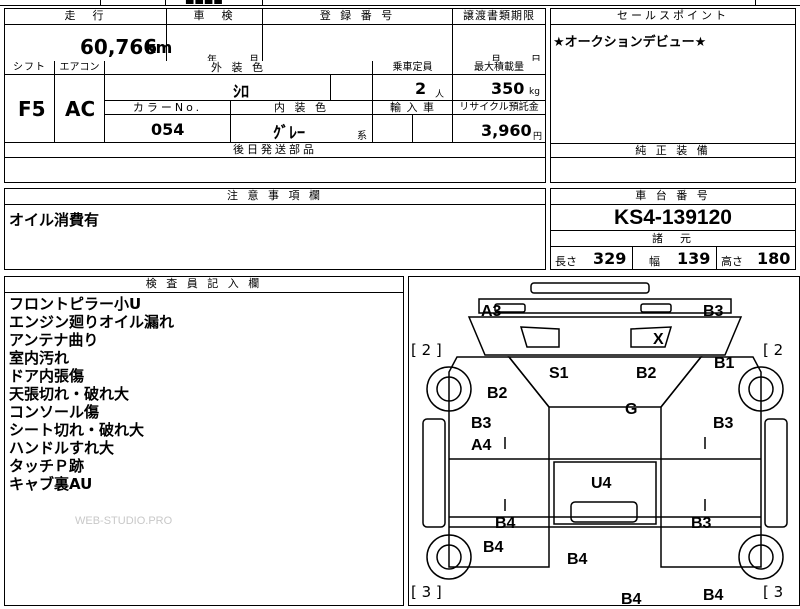 The width and height of the screenshot is (800, 609). What do you see at coordinates (215, 2) in the screenshot?
I see `top-fragment-text: ■■■■` at bounding box center [215, 2].